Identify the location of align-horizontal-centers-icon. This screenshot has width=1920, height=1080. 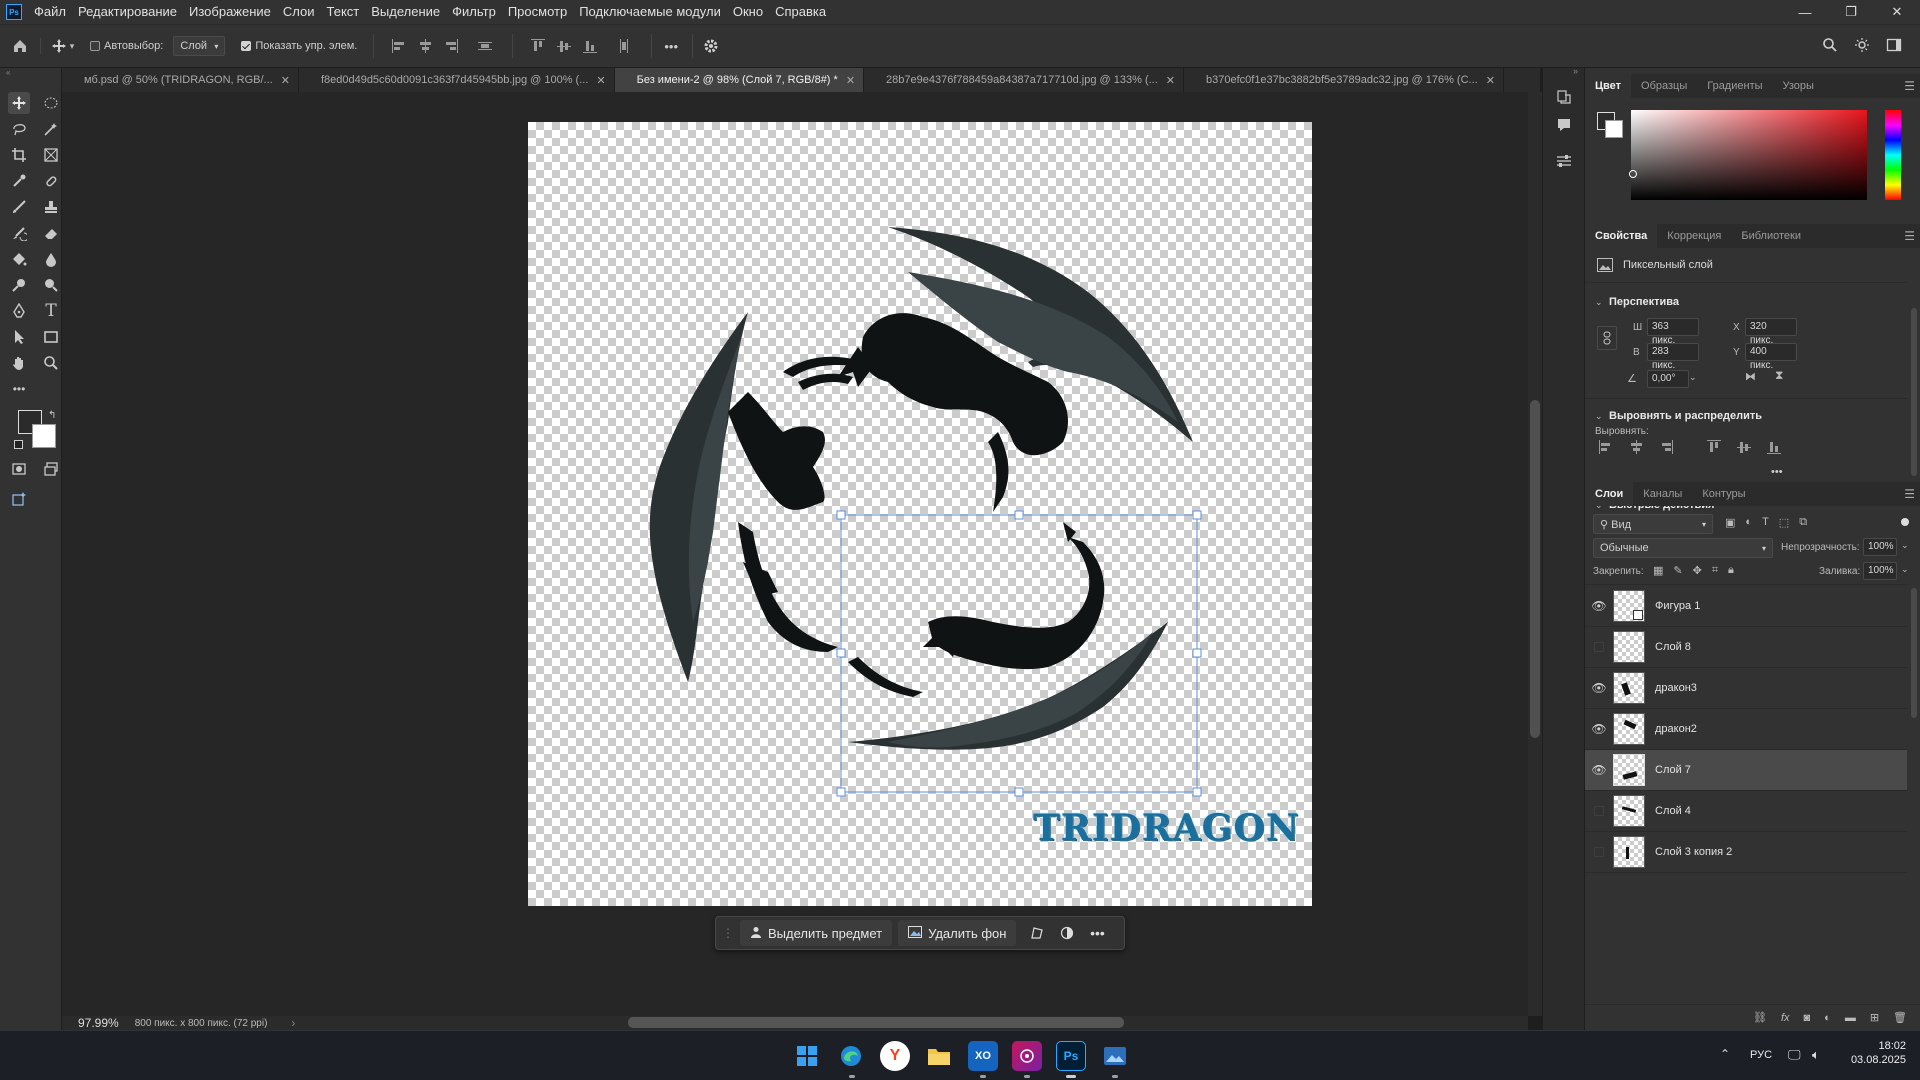
(425, 46).